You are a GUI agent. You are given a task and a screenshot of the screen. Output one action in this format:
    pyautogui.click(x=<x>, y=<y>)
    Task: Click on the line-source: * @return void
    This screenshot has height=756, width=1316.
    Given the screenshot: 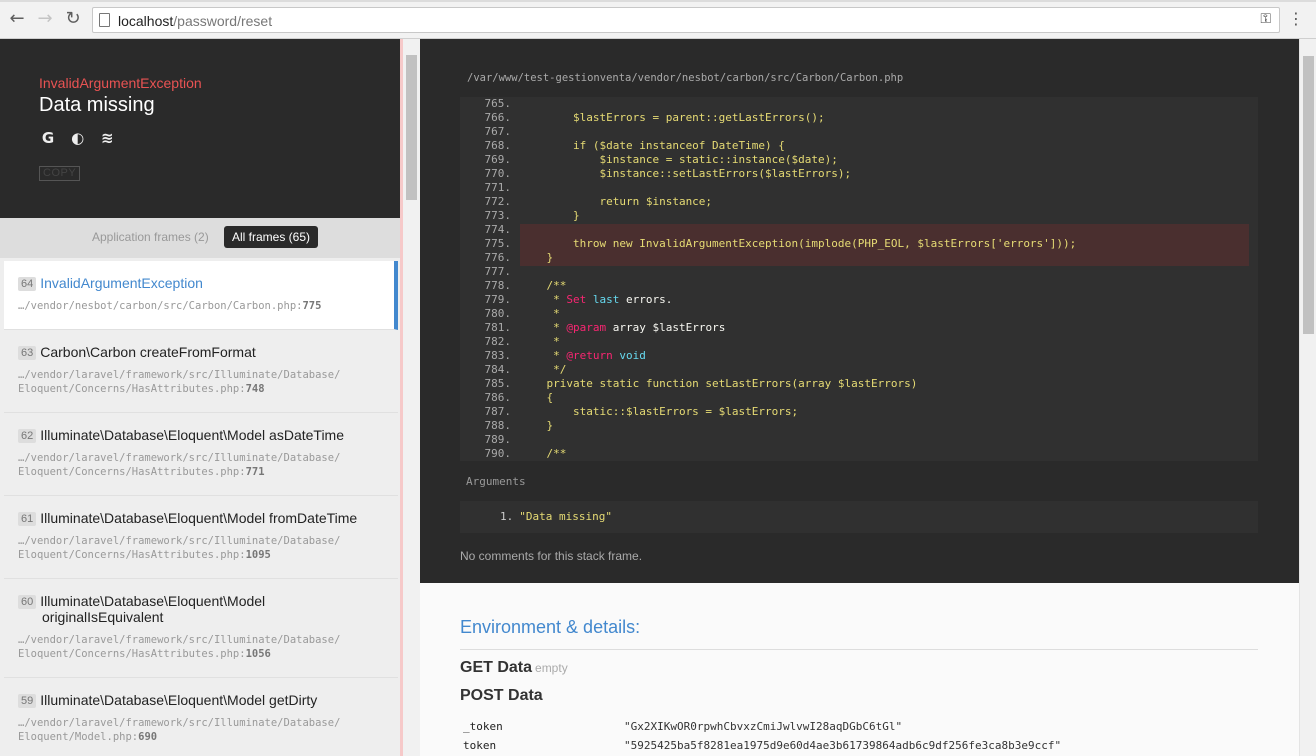 What is the action you would take?
    pyautogui.click(x=583, y=355)
    